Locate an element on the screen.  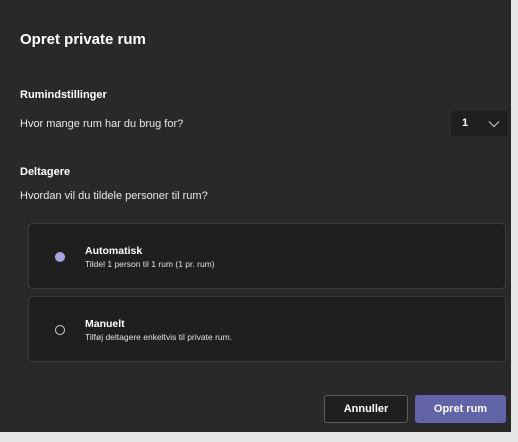
chevron-down-icon is located at coordinates (494, 124).